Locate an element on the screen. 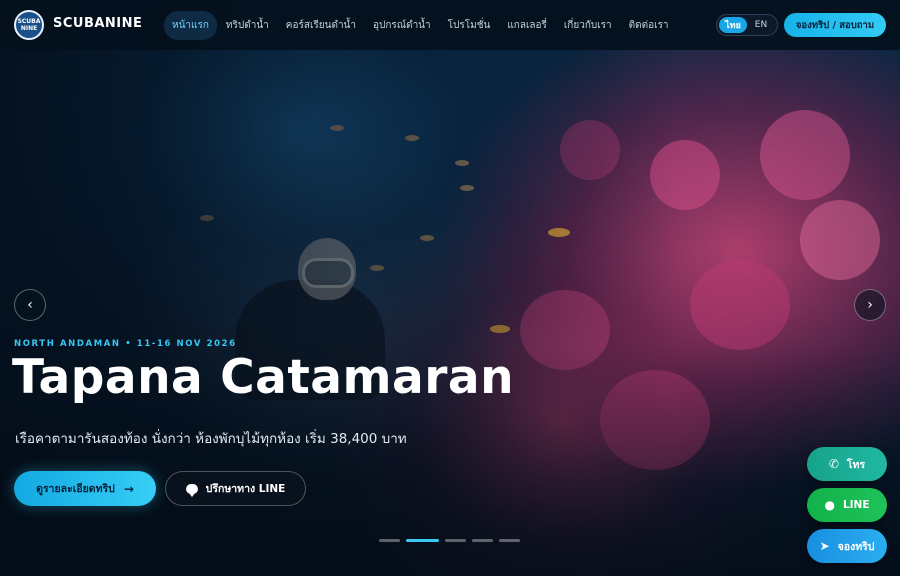 The width and height of the screenshot is (900, 576). call-label: โทร is located at coordinates (856, 464).